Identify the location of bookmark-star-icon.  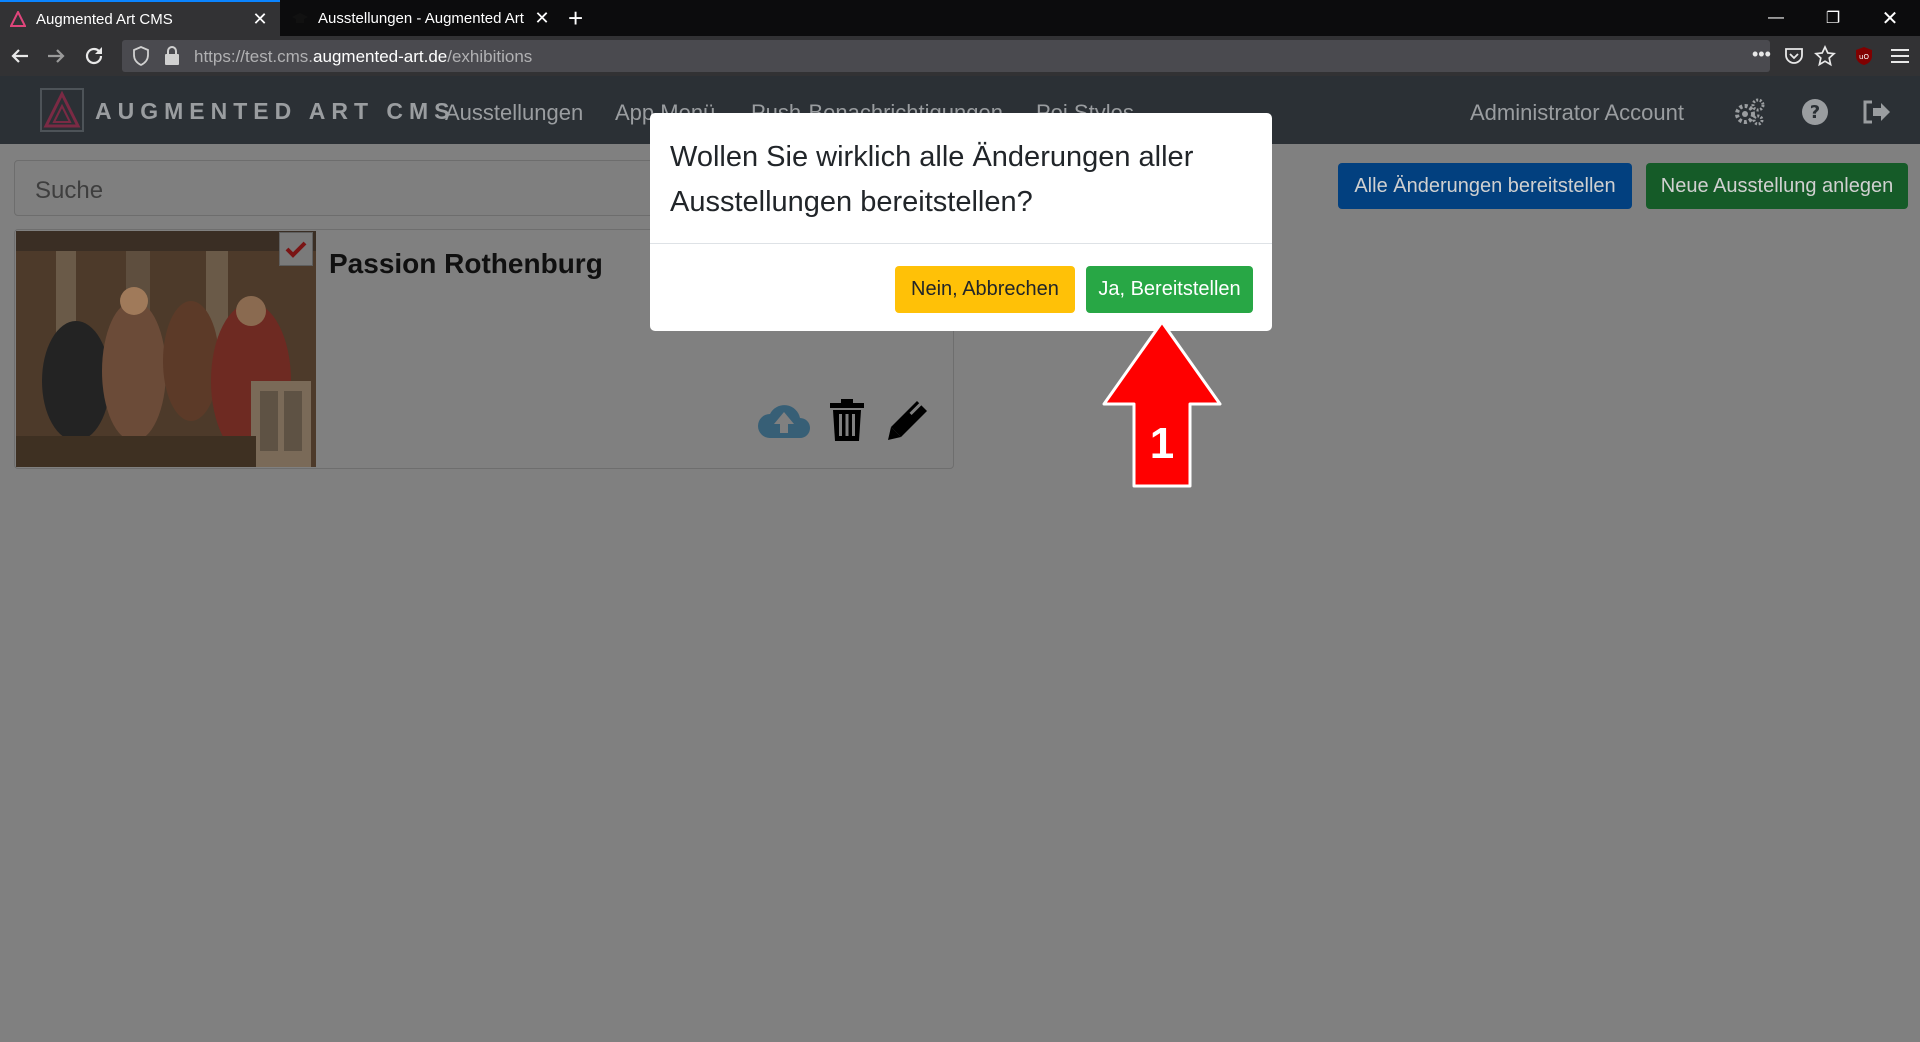
(1825, 58).